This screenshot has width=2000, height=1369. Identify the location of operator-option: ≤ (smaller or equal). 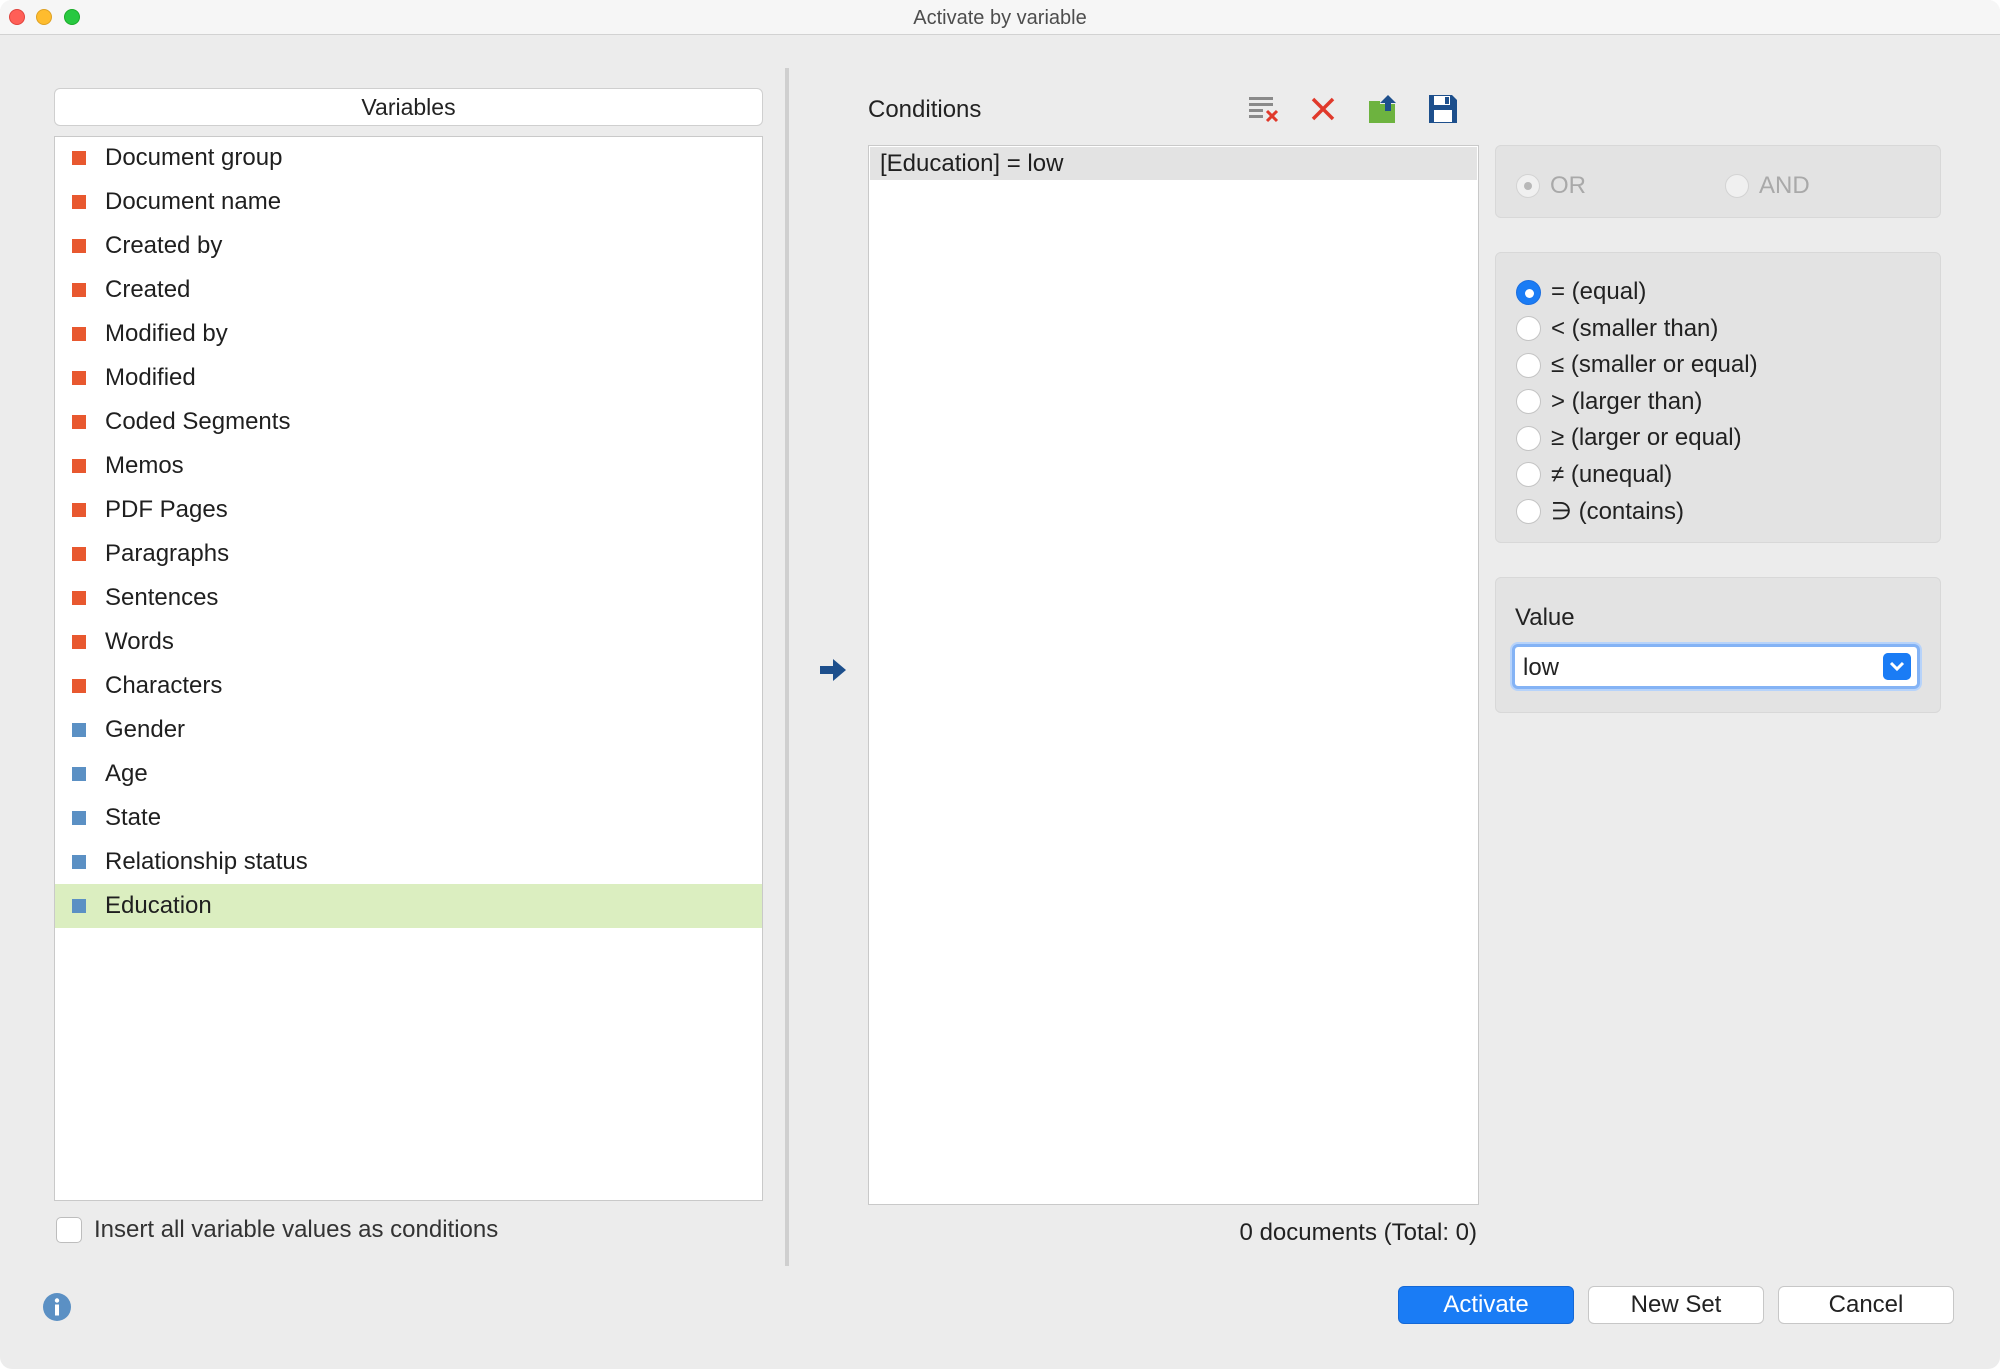
(1637, 365).